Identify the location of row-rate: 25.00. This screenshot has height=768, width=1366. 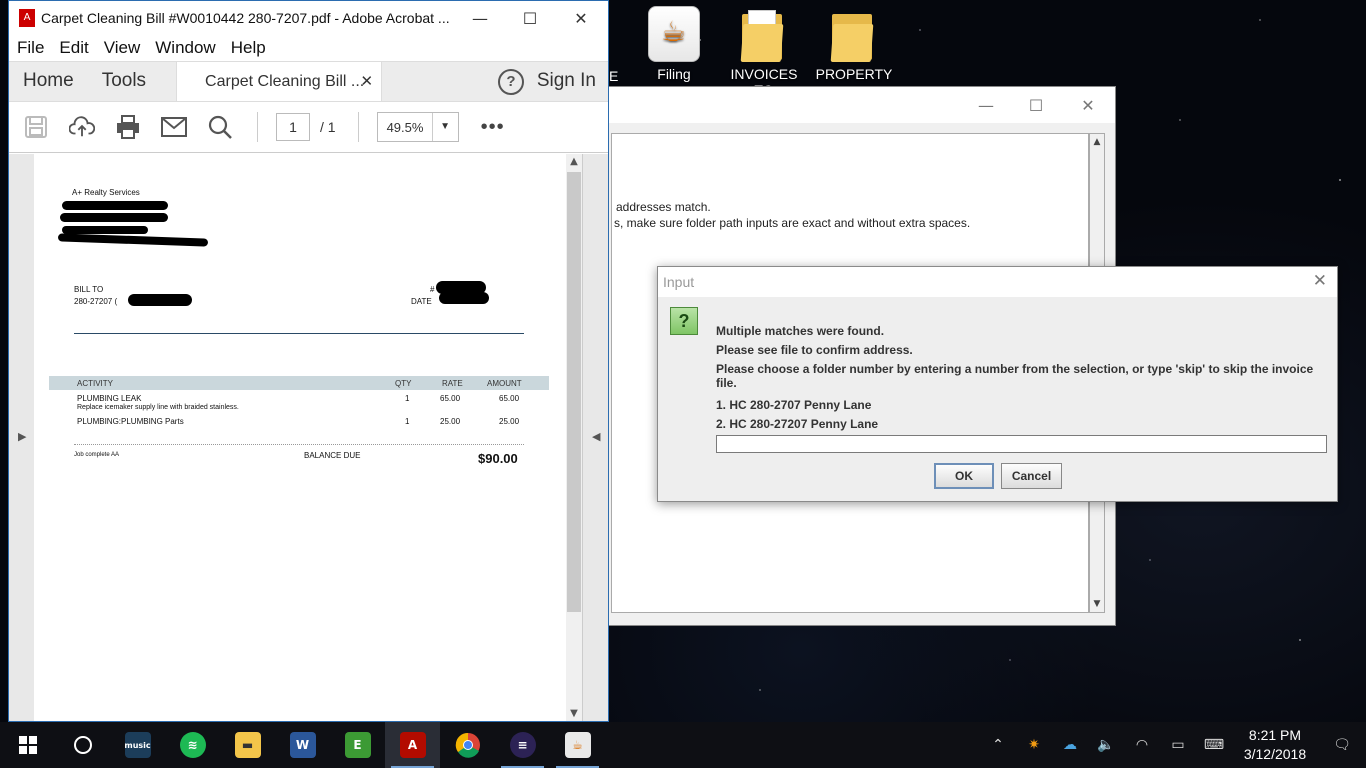
(450, 421).